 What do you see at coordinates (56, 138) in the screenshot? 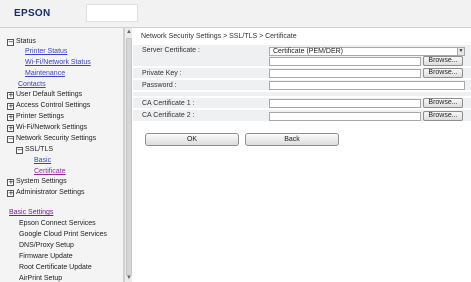
I see `sidebar-item-label: Network Security Settings` at bounding box center [56, 138].